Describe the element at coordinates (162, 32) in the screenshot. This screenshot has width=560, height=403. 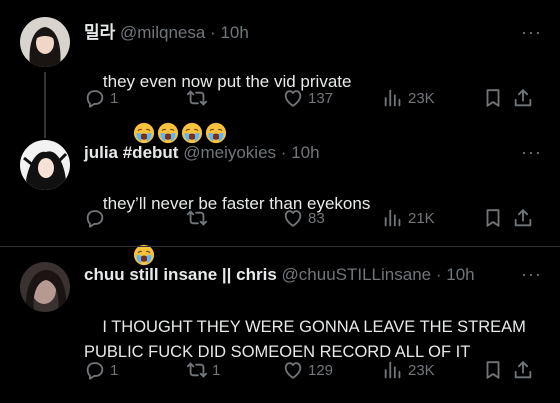
I see `username: @milqnesa` at that location.